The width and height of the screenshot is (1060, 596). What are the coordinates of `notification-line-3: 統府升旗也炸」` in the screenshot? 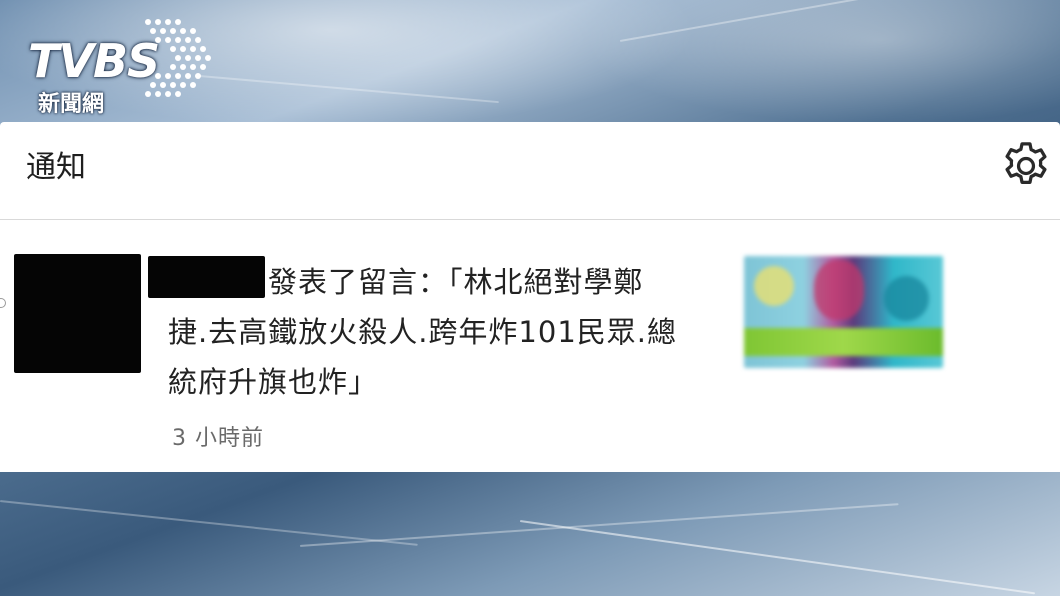 It's located at (273, 382).